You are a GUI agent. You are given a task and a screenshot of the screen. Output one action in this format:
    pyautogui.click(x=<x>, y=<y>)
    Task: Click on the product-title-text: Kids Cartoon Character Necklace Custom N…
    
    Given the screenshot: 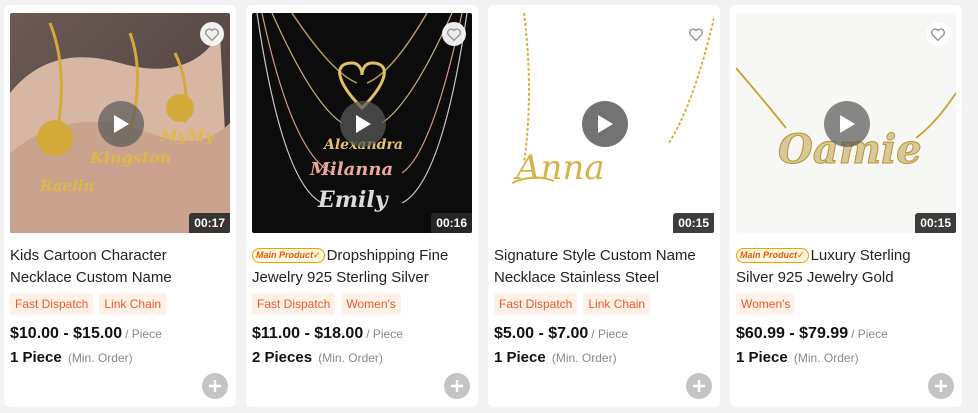 What is the action you would take?
    pyautogui.click(x=91, y=268)
    